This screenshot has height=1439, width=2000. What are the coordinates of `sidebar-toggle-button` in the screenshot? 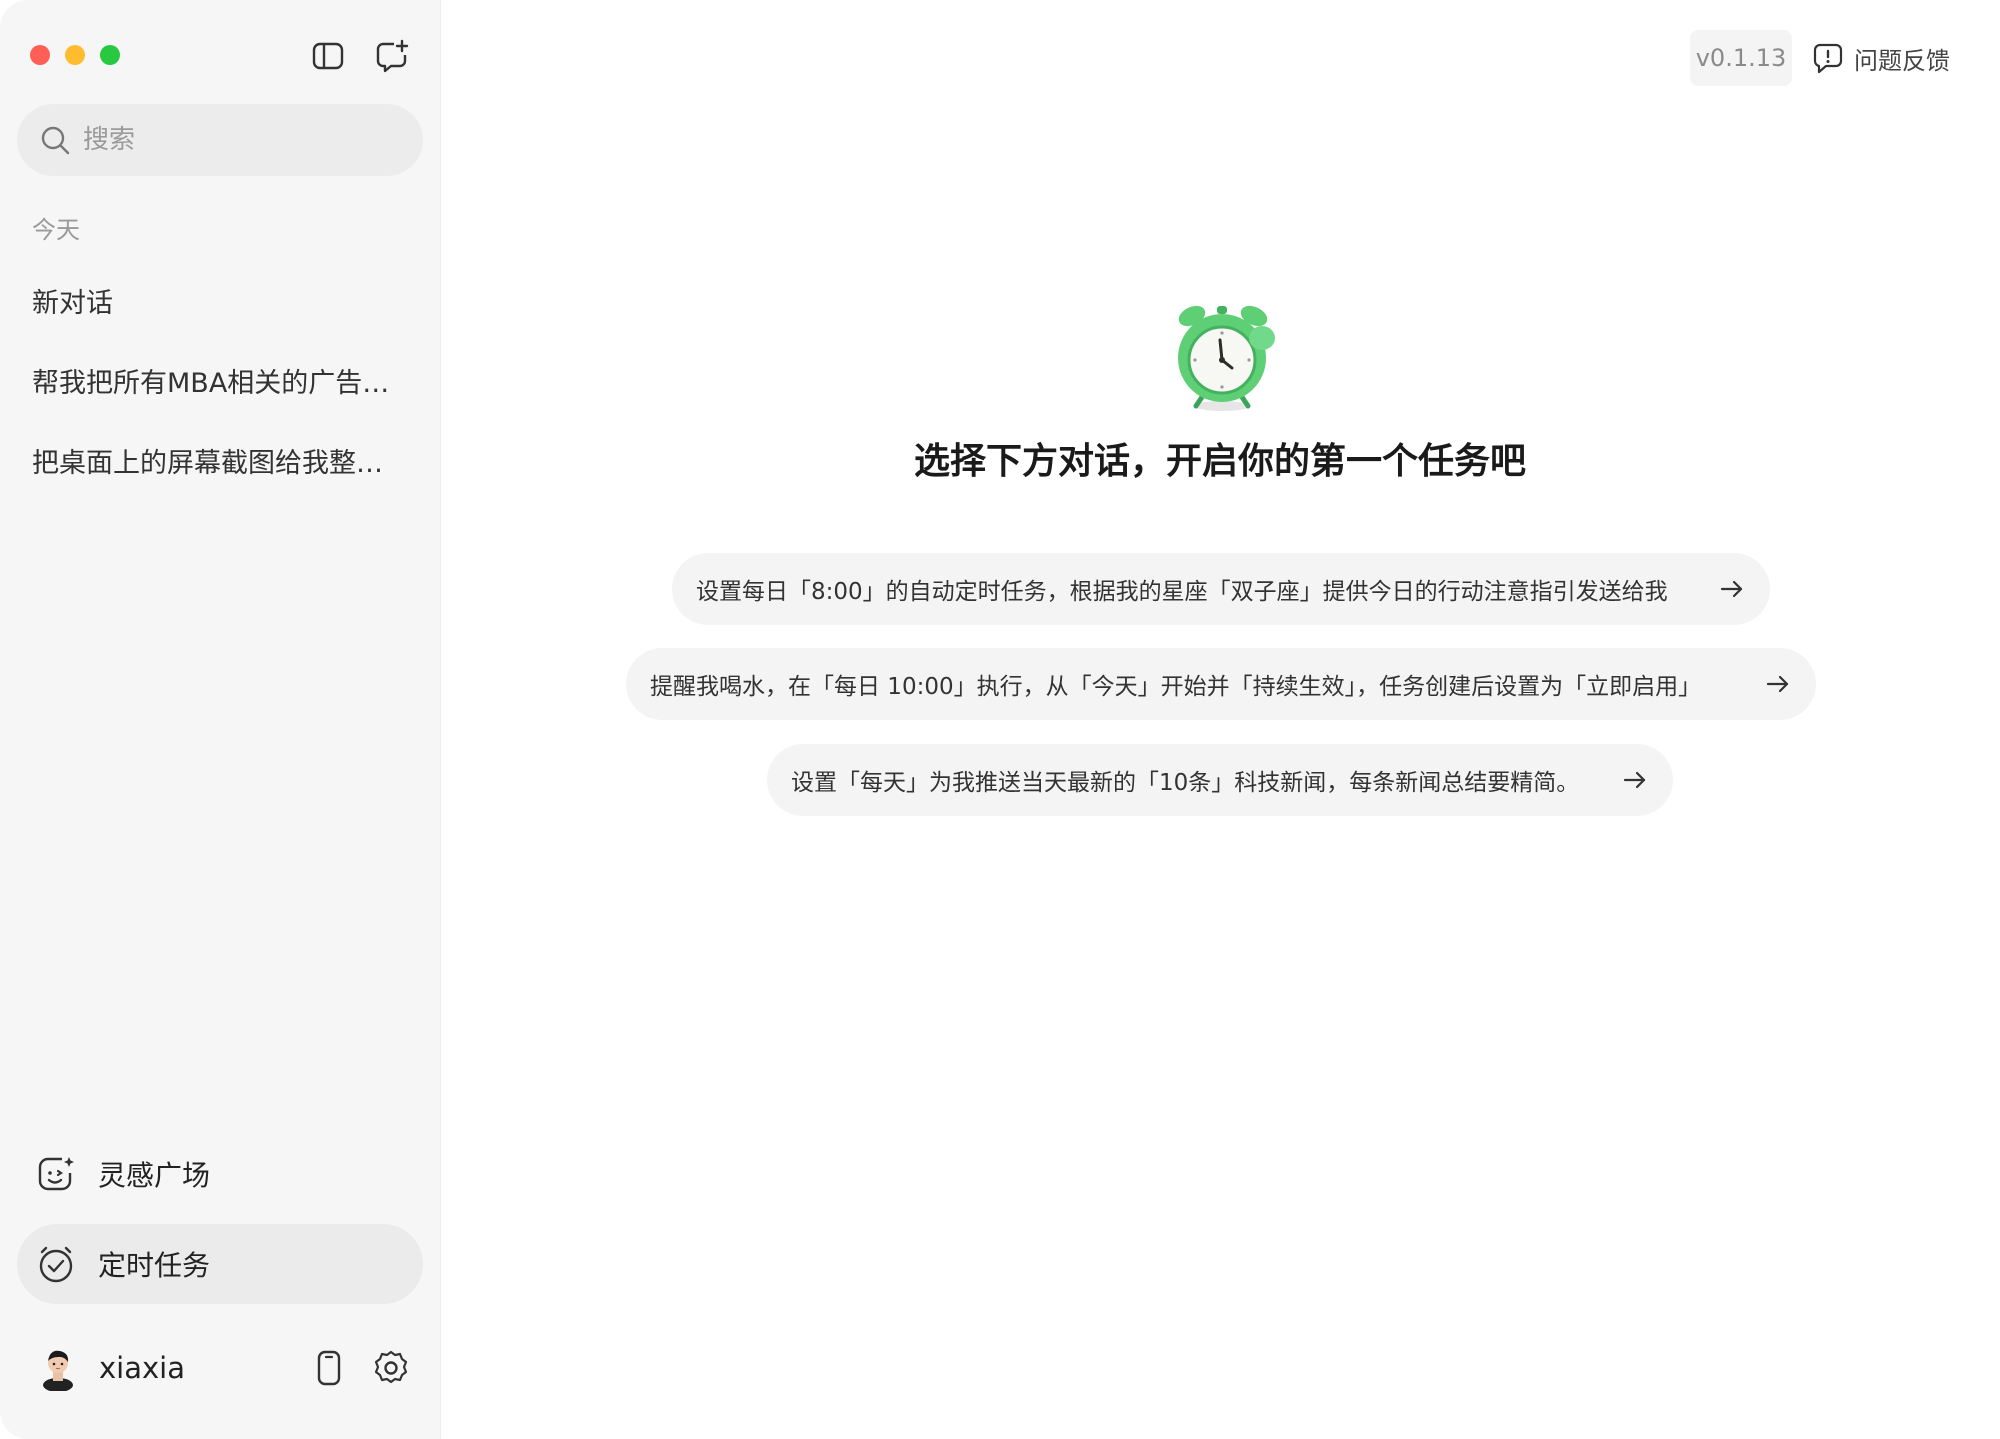 It's located at (328, 56).